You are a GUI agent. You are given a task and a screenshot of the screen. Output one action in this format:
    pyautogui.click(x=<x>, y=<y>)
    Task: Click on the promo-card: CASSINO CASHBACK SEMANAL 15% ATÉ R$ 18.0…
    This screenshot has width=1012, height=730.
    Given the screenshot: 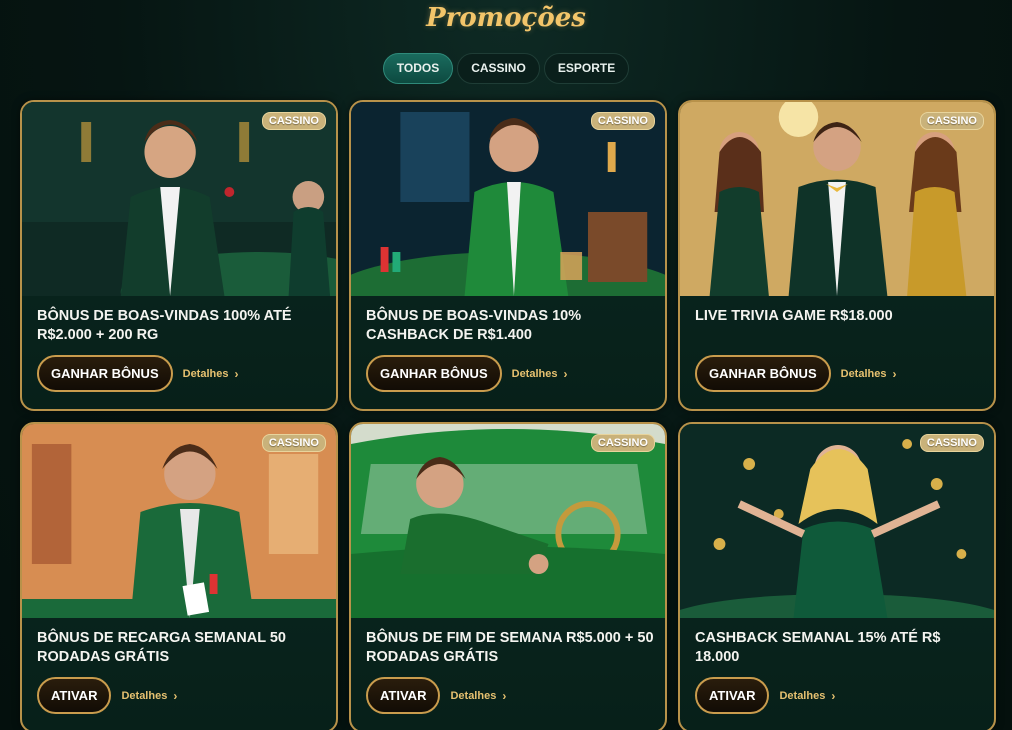 What is the action you would take?
    pyautogui.click(x=837, y=576)
    